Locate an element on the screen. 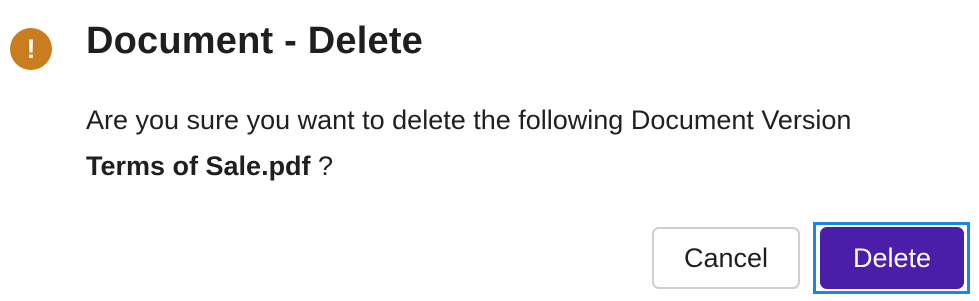 This screenshot has width=979, height=301. message-document-line: Terms of Sale.pdf ? is located at coordinates (468, 166).